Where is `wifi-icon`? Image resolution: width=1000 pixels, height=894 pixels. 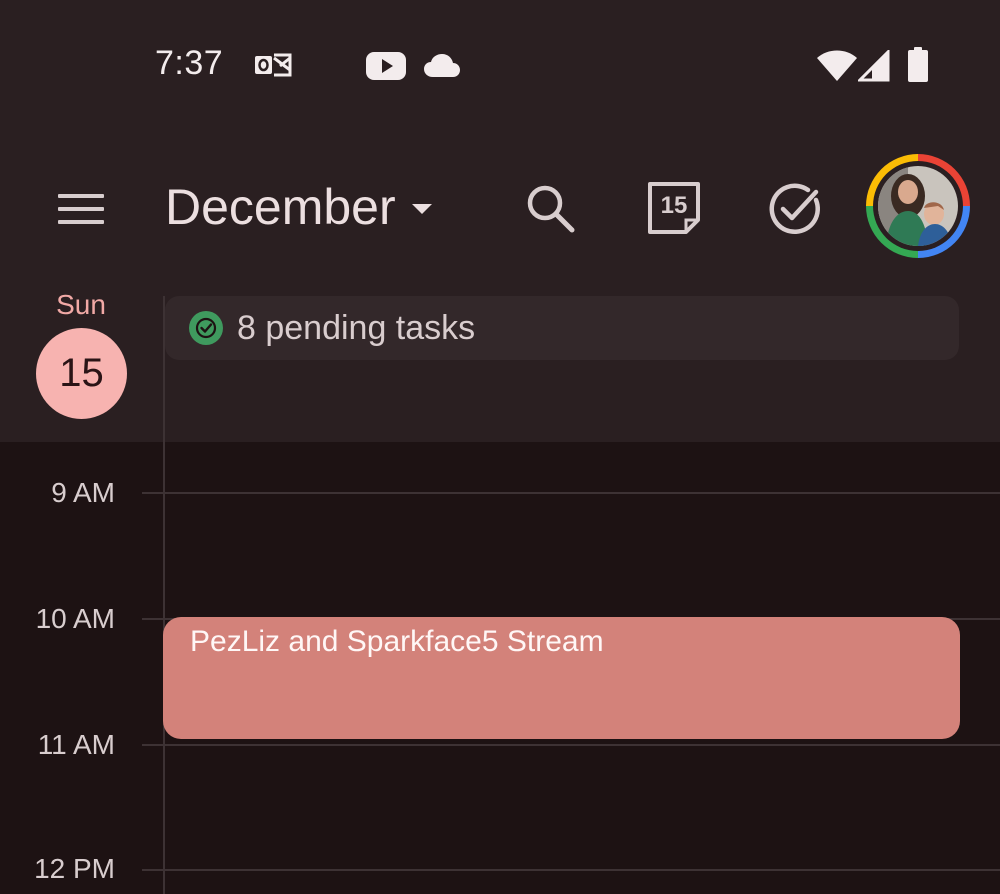 wifi-icon is located at coordinates (837, 65).